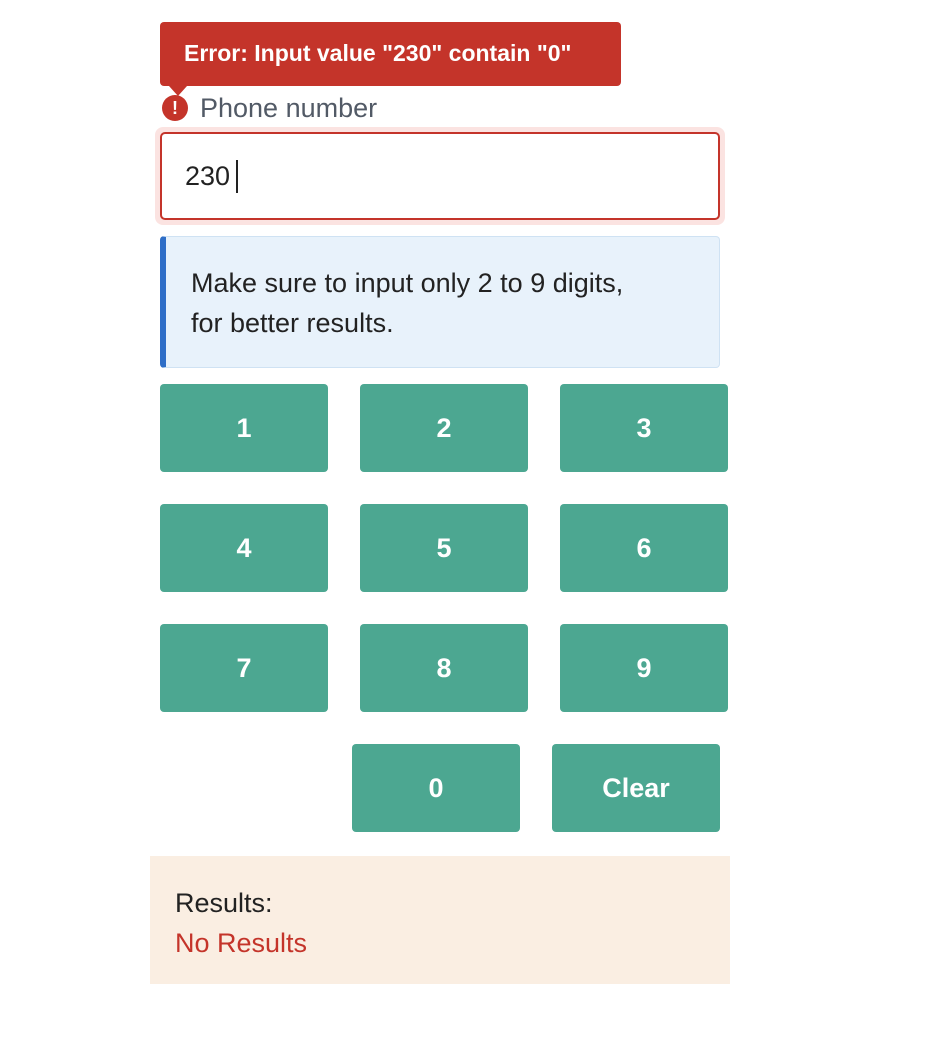 Image resolution: width=936 pixels, height=1038 pixels. What do you see at coordinates (407, 283) in the screenshot?
I see `info-line-1: Make sure to input only 2 to 9 digits,` at bounding box center [407, 283].